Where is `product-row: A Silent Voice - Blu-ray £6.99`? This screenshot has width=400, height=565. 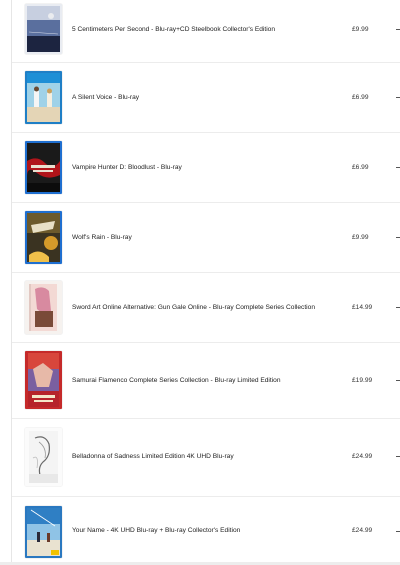 product-row: A Silent Voice - Blu-ray £6.99 is located at coordinates (206, 97).